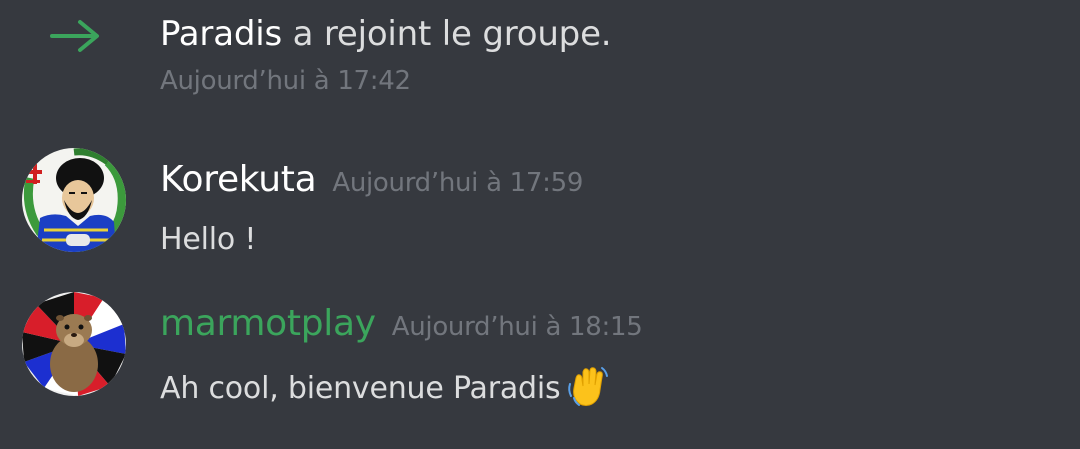 This screenshot has height=449, width=1080. What do you see at coordinates (360, 388) in the screenshot?
I see `message-text: Ah cool, bienvenue Paradis` at bounding box center [360, 388].